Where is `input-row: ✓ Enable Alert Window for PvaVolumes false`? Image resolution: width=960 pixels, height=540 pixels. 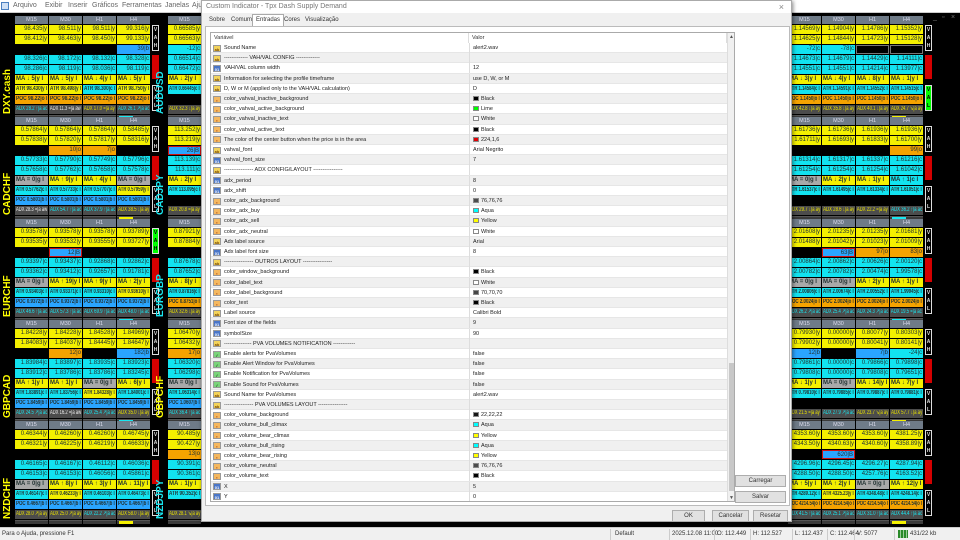
input-row: ✓ Enable Alert Window for PvaVolumes false is located at coordinates (469, 364).